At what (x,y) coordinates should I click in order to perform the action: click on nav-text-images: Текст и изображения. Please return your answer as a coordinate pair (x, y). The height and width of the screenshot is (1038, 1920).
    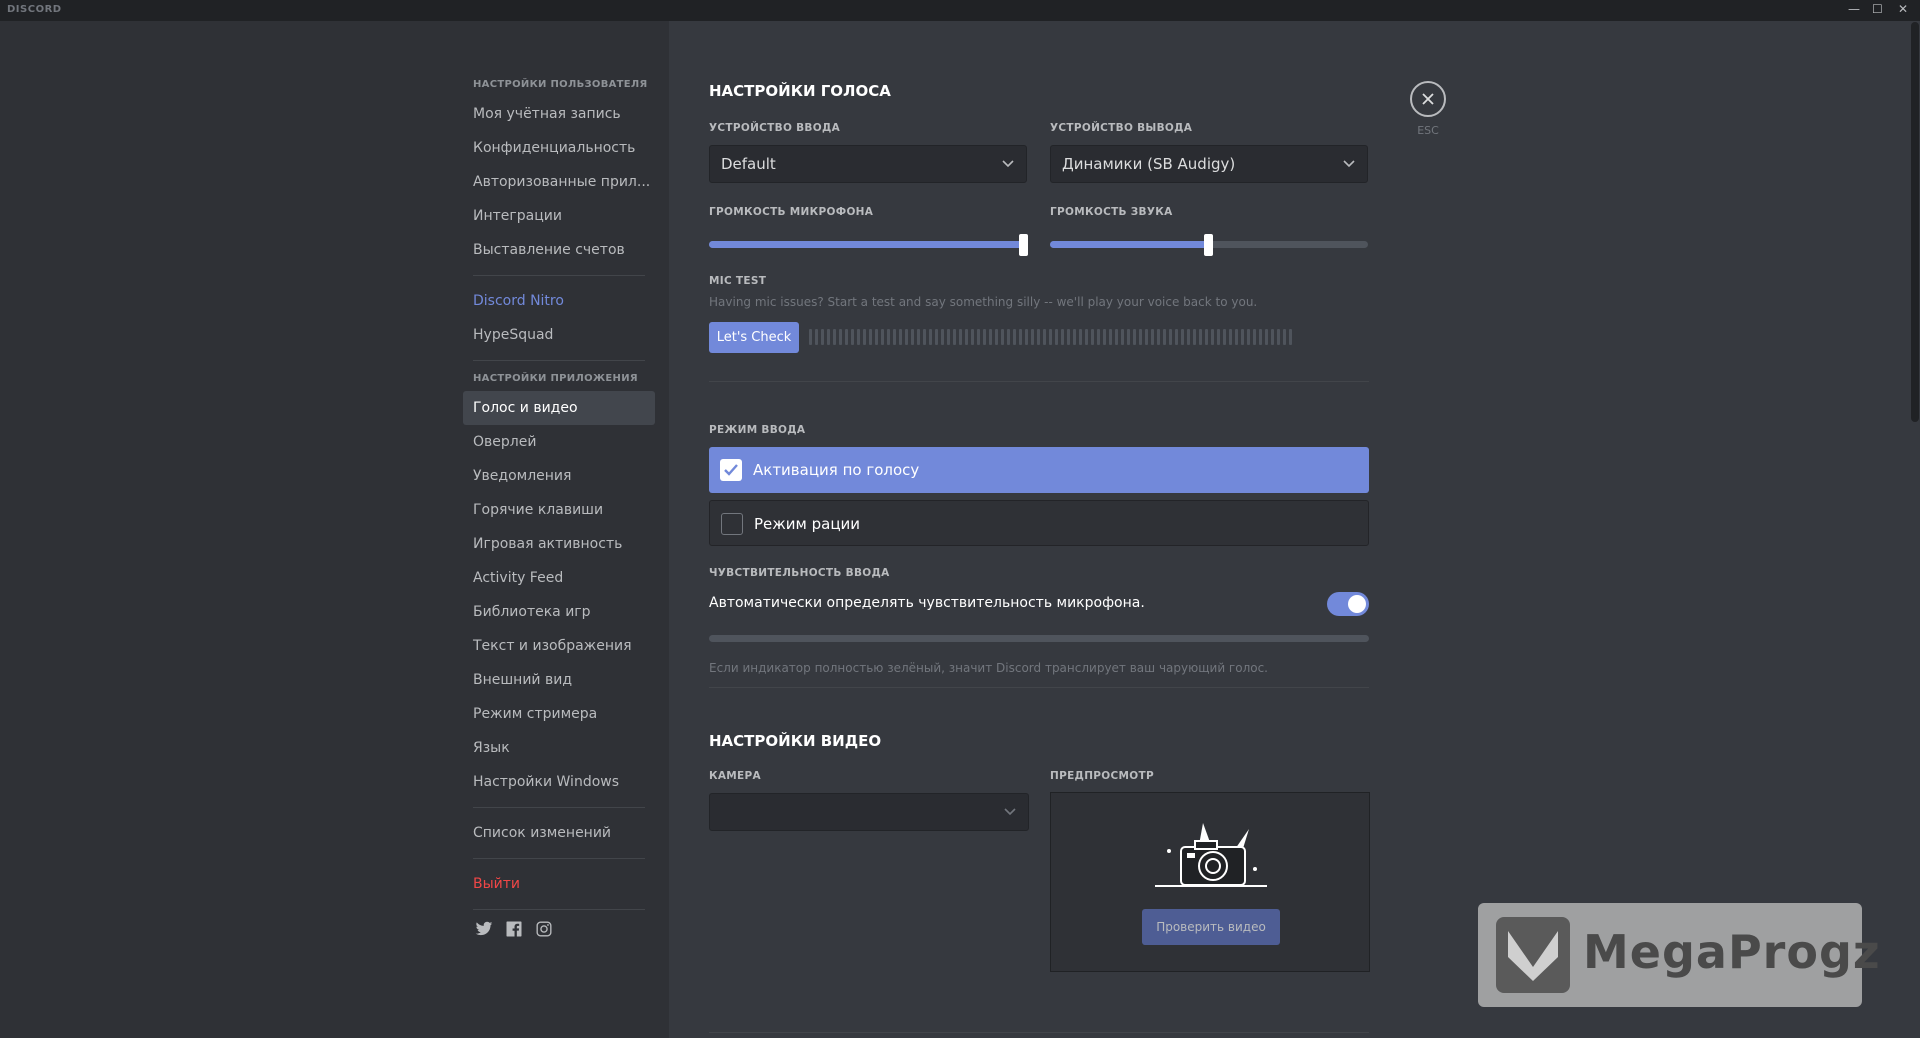
    Looking at the image, I should click on (559, 646).